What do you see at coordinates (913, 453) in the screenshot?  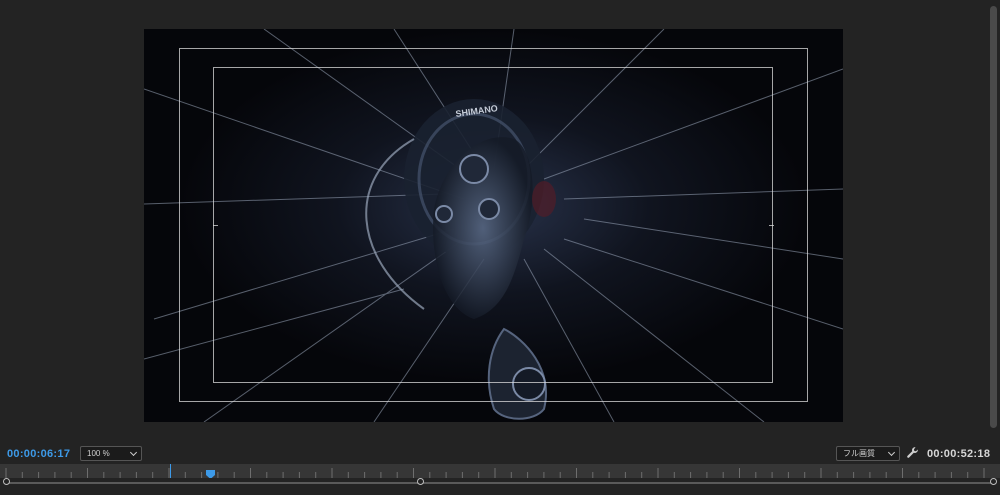 I see `wrench-icon` at bounding box center [913, 453].